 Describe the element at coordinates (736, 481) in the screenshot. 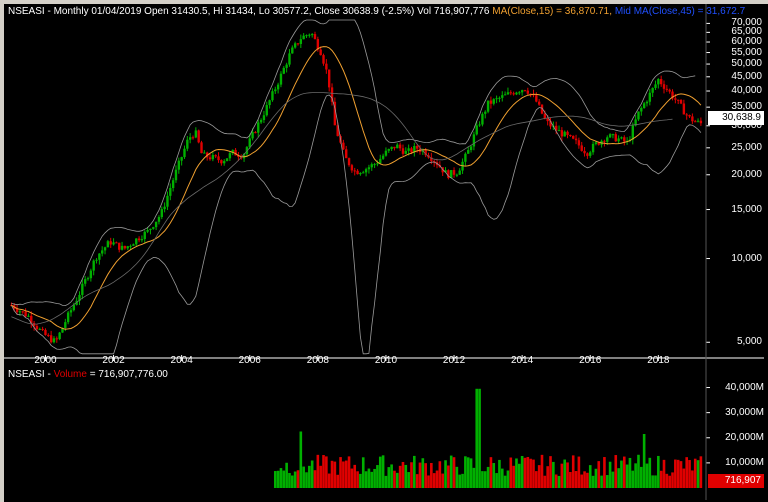

I see `last-volume-label: 716,907` at that location.